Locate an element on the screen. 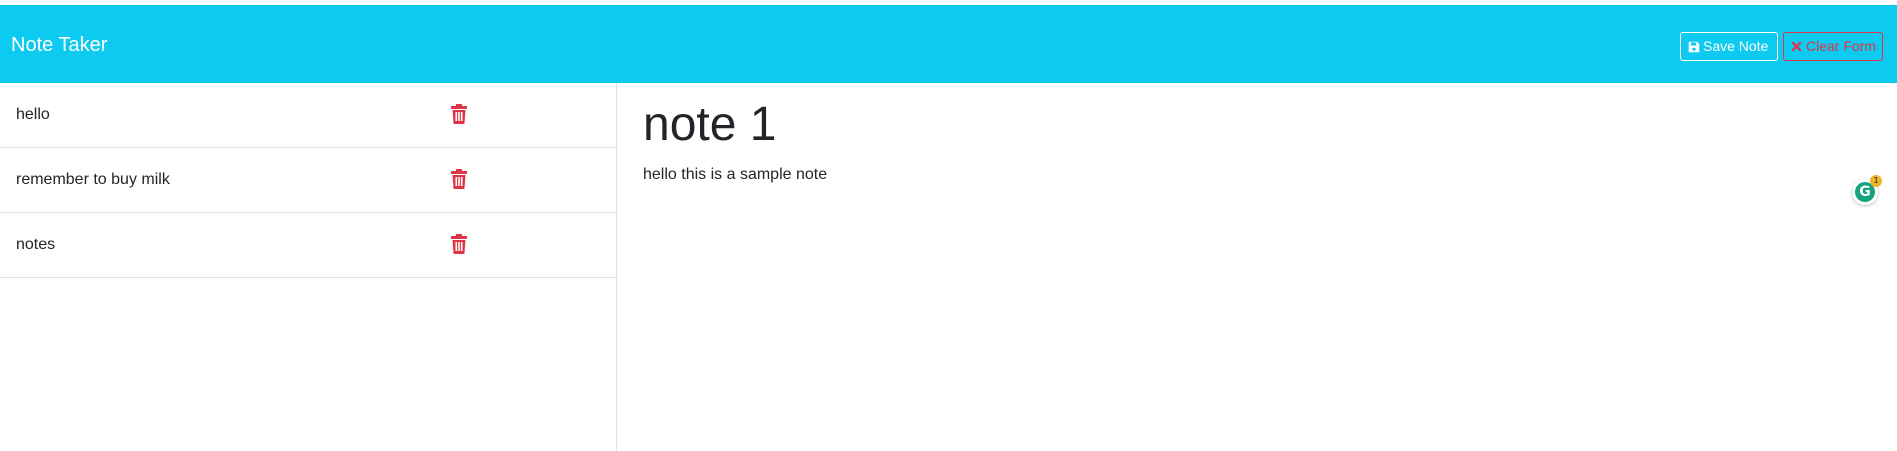  note-title-input: note 1 is located at coordinates (709, 125).